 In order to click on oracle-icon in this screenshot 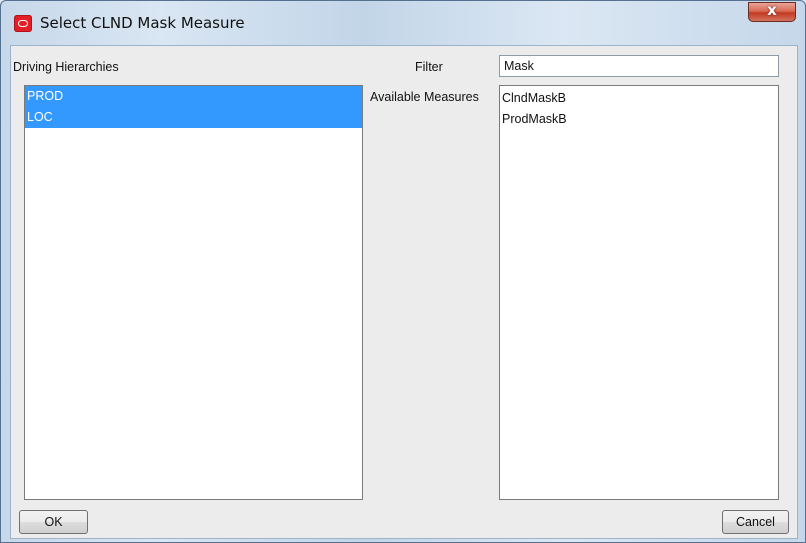, I will do `click(23, 23)`.